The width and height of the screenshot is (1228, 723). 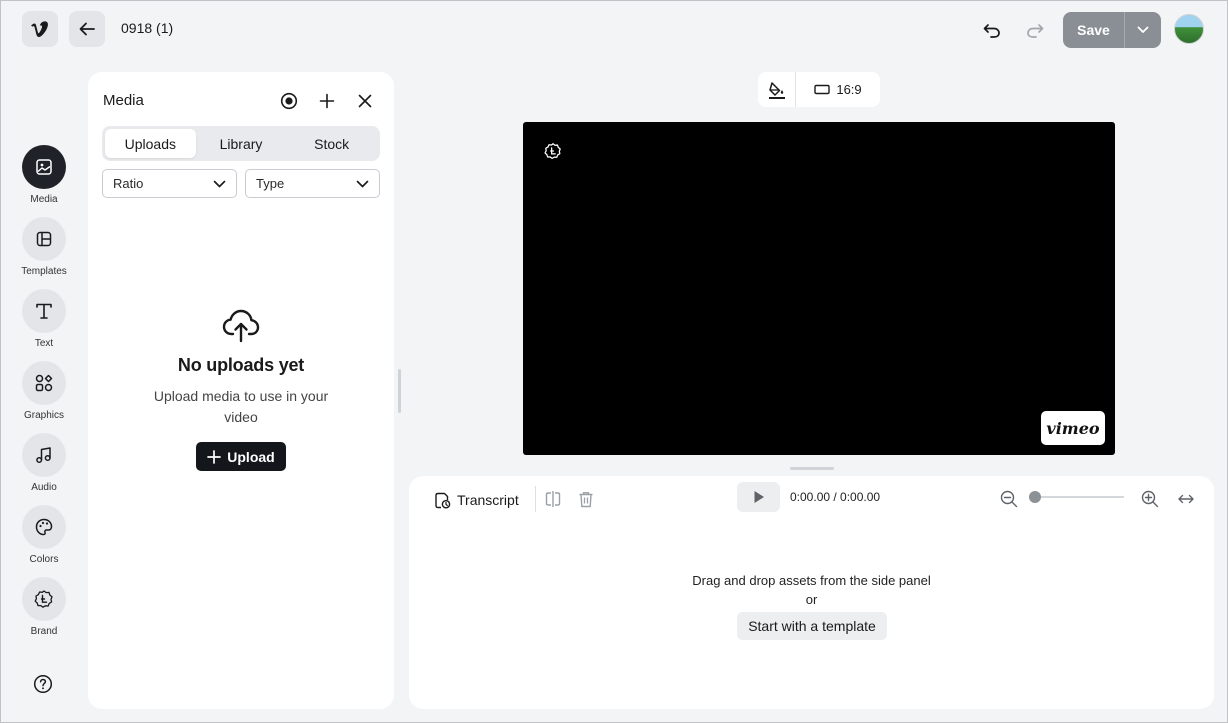 What do you see at coordinates (44, 631) in the screenshot?
I see `sidebar-item-label: Brand` at bounding box center [44, 631].